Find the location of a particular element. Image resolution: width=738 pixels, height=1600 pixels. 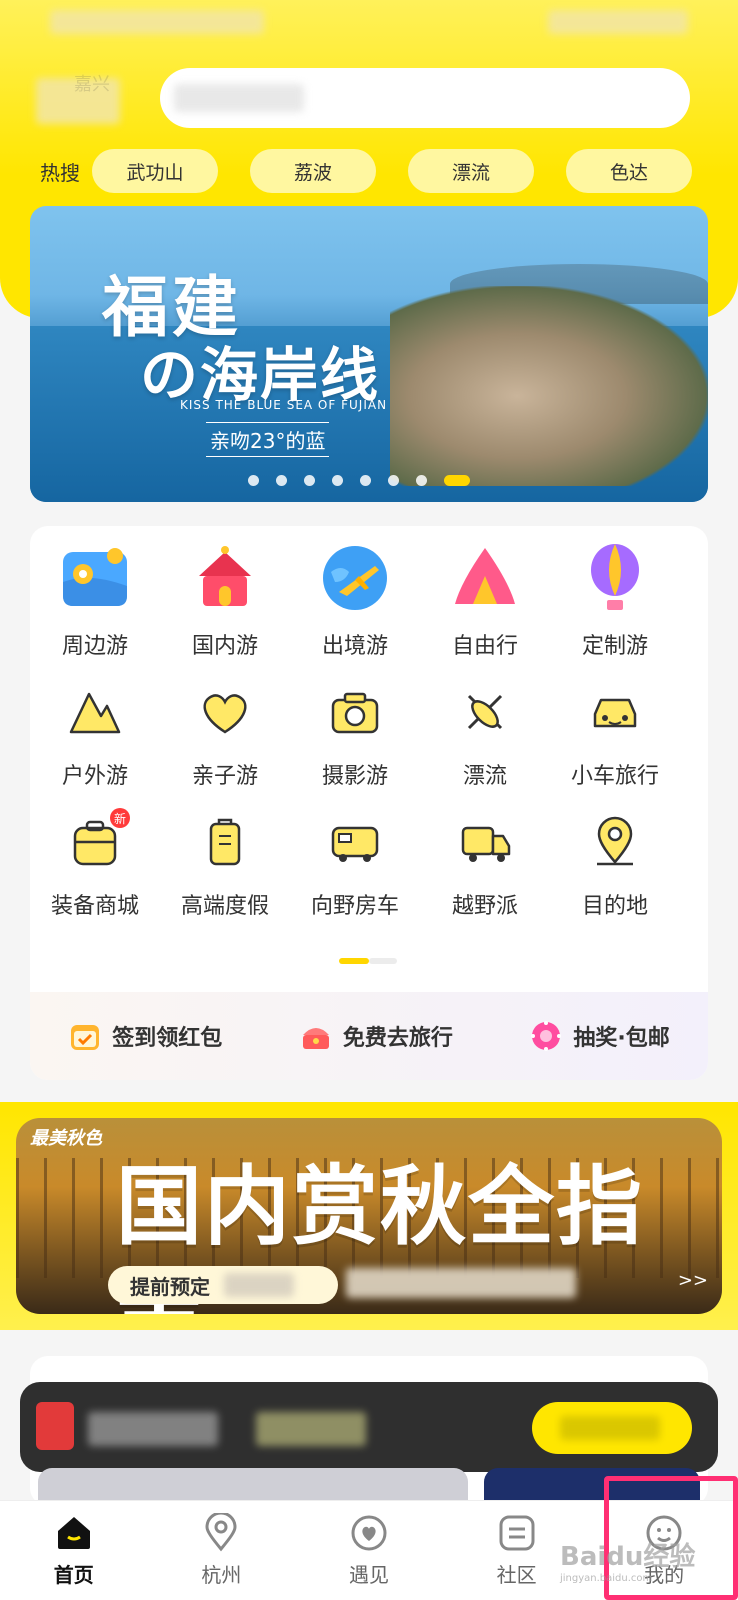

promo-lottery: 抽奖·包邮 is located at coordinates (599, 1036).